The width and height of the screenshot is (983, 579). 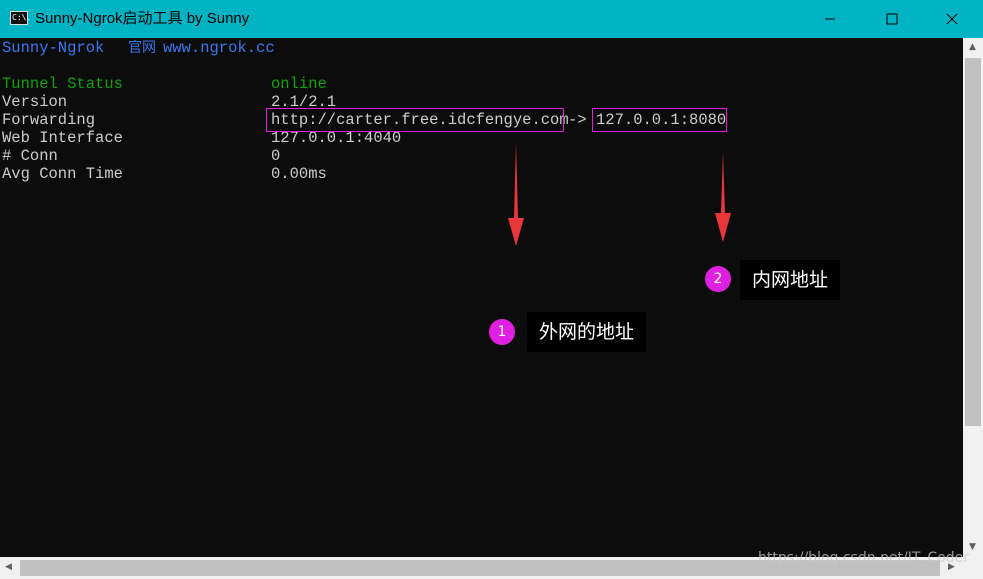 I want to click on watermark: https://blog.csdn.net/IT_Coder, so click(x=864, y=558).